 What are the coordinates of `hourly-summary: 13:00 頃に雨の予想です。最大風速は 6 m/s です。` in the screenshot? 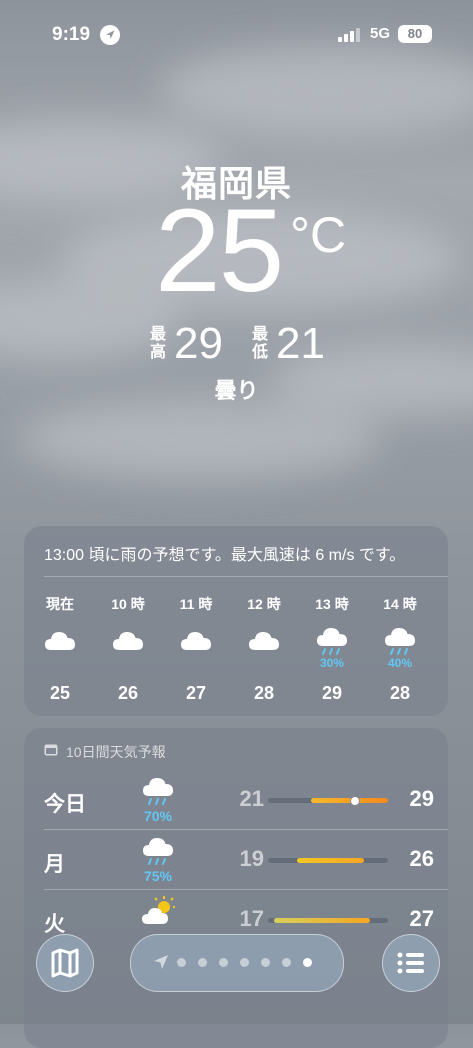 It's located at (225, 555).